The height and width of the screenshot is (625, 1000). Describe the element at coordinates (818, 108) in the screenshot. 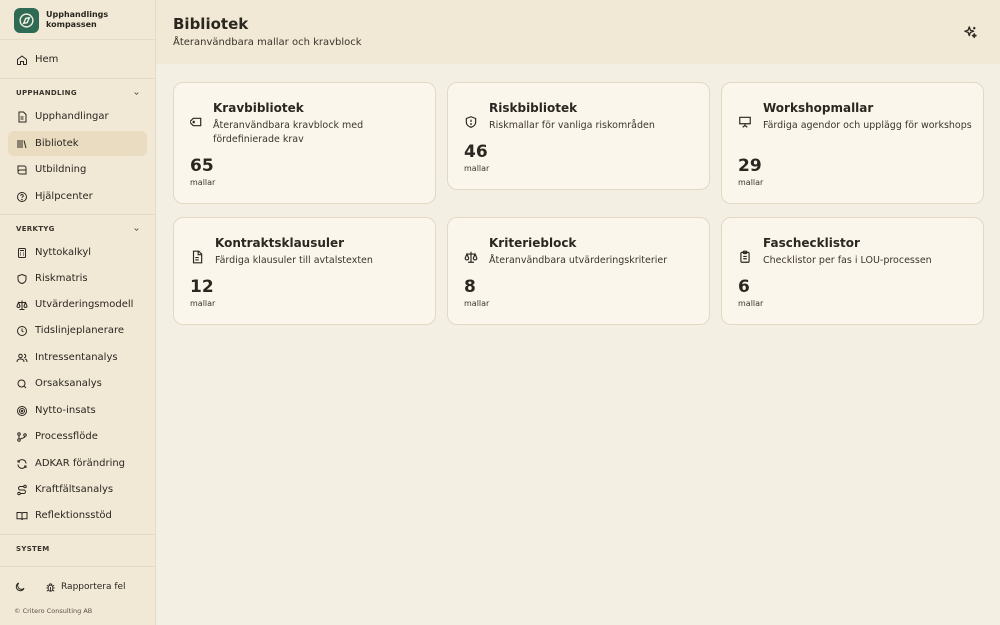

I see `card-title: Workshopmallar` at that location.